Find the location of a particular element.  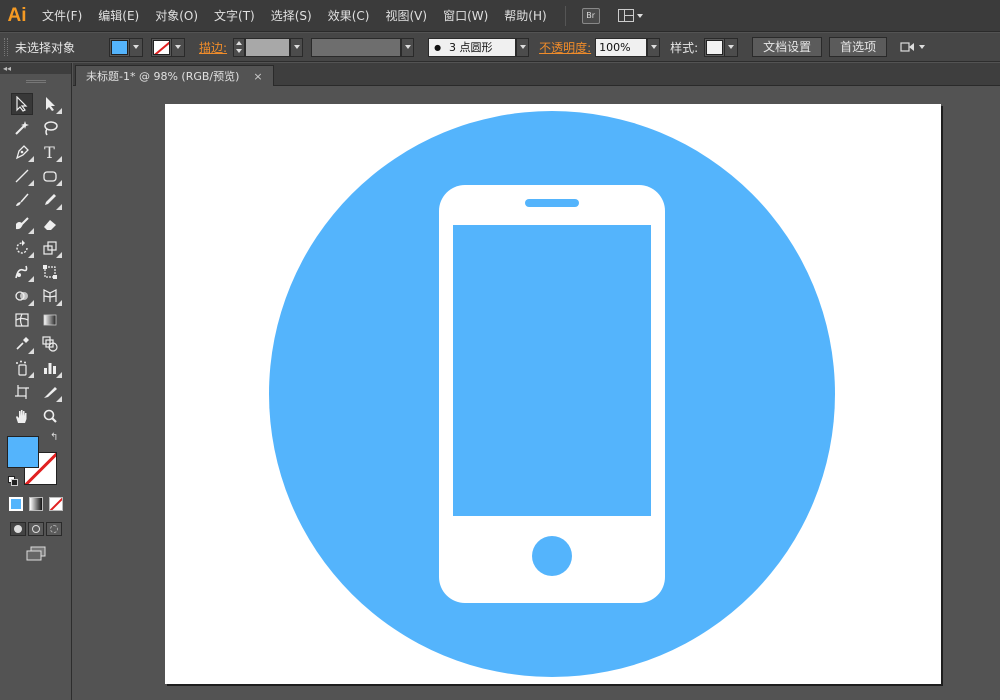

scale-tool is located at coordinates (50, 248).